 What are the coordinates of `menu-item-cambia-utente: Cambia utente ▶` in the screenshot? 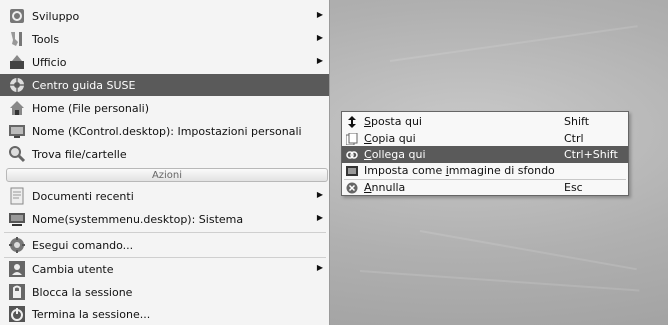 It's located at (164, 269).